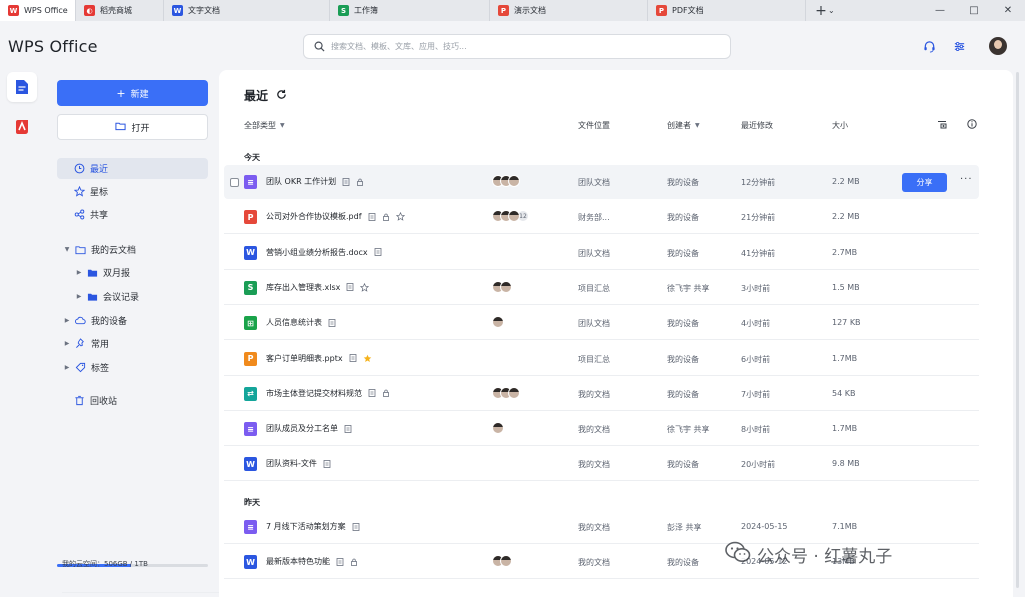 The height and width of the screenshot is (597, 1025). I want to click on more-options-icon: ···, so click(966, 179).